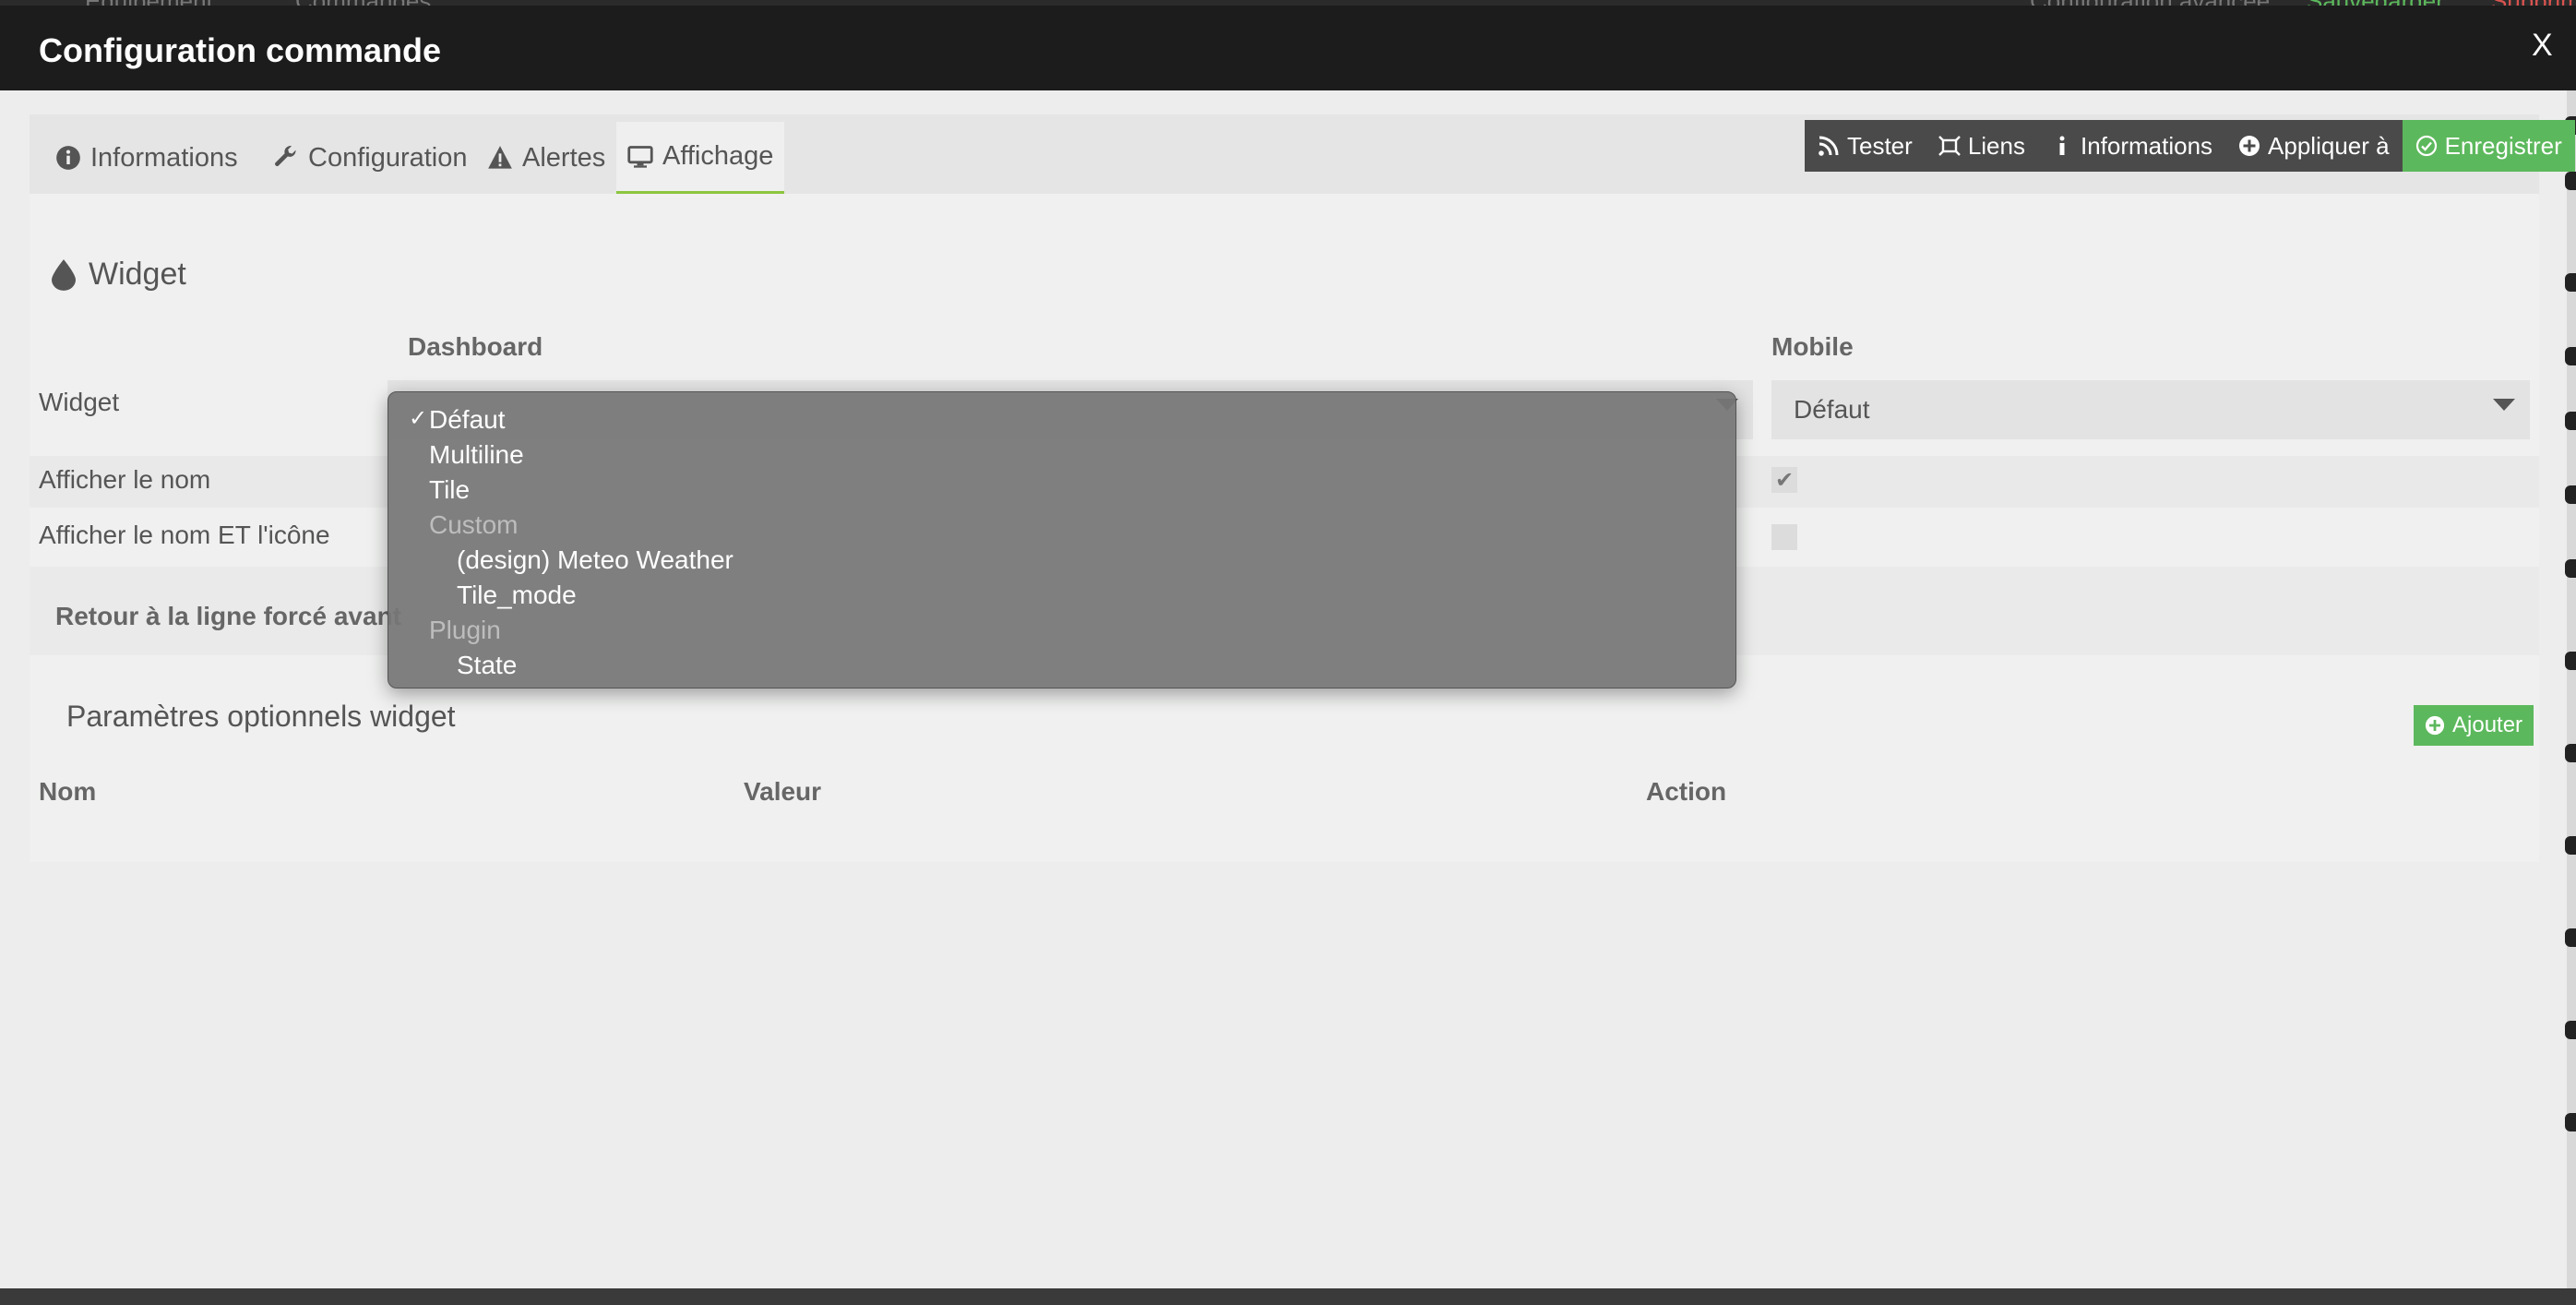  Describe the element at coordinates (2146, 145) in the screenshot. I see `informations-button-label: Informations` at that location.